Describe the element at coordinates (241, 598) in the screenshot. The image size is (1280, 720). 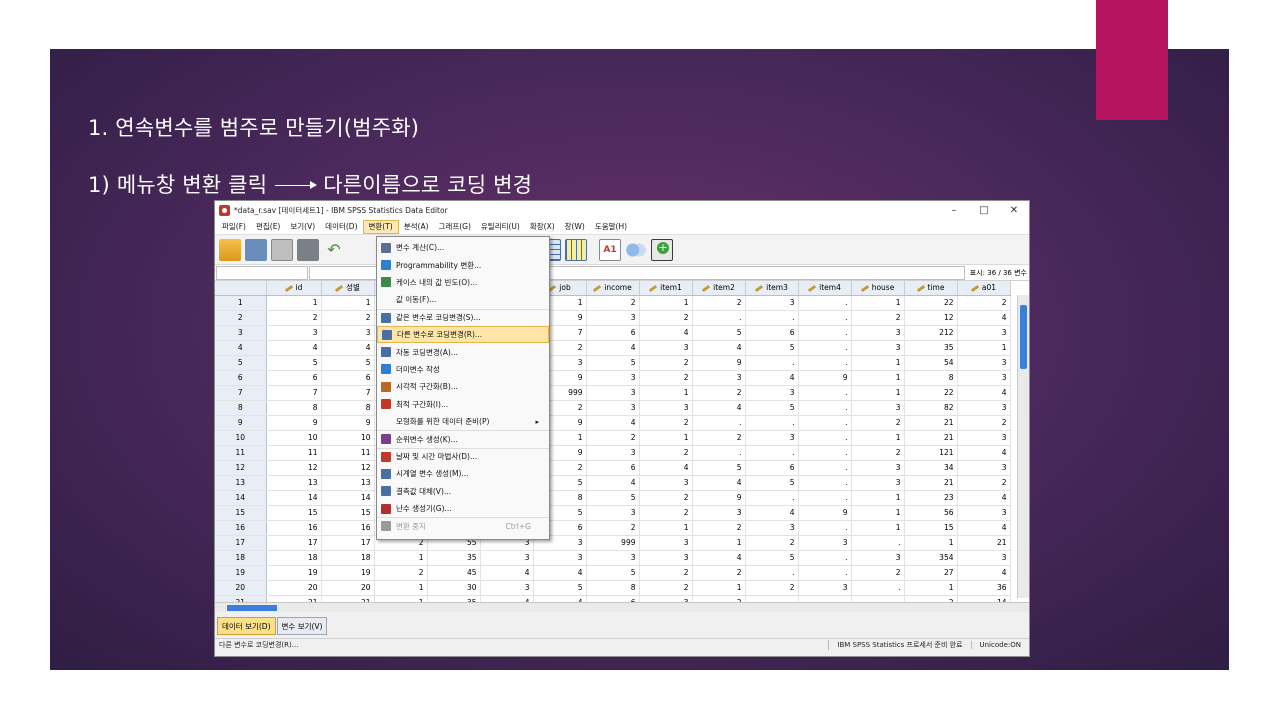
I see `row-number: 21` at that location.